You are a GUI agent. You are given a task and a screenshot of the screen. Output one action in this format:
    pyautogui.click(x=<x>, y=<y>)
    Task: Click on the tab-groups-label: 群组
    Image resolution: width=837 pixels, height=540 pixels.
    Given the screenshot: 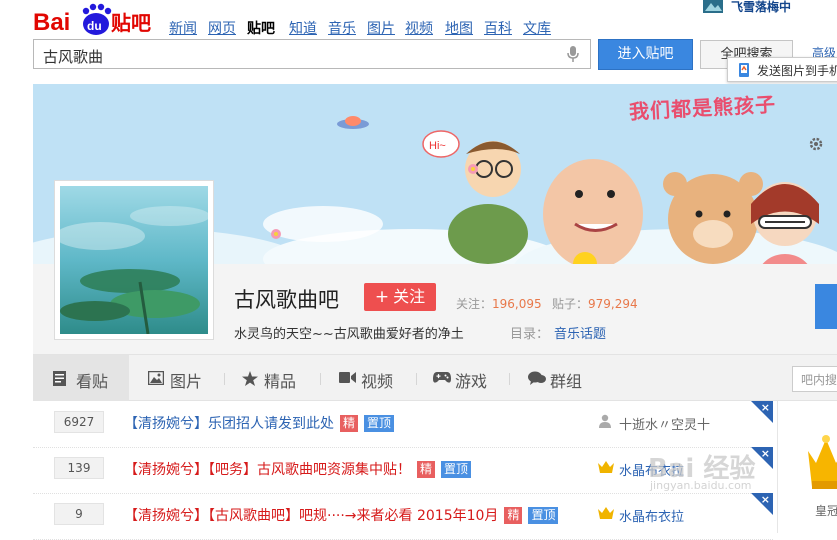 What is the action you would take?
    pyautogui.click(x=566, y=381)
    